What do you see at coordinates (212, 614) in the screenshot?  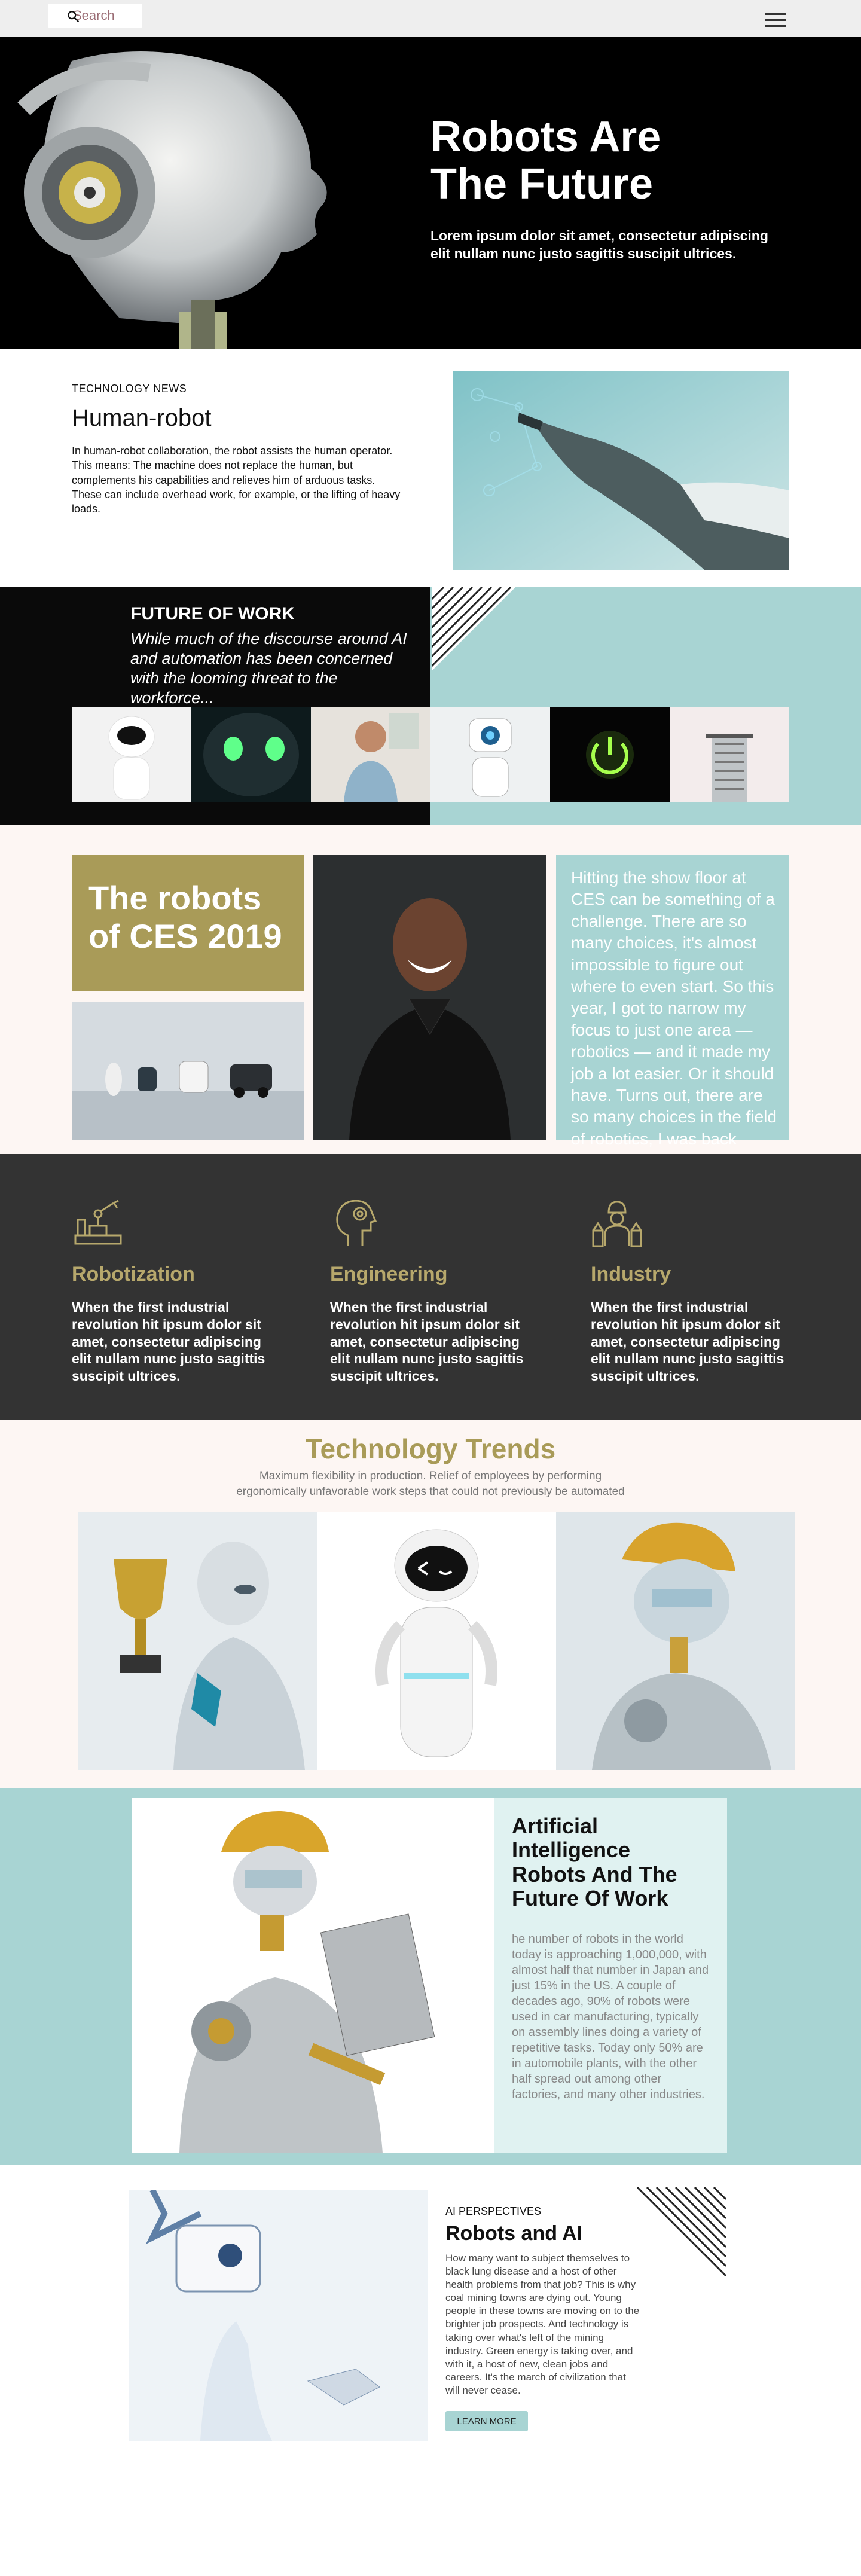 I see `future-of-work-title: FUTURE OF WORK` at bounding box center [212, 614].